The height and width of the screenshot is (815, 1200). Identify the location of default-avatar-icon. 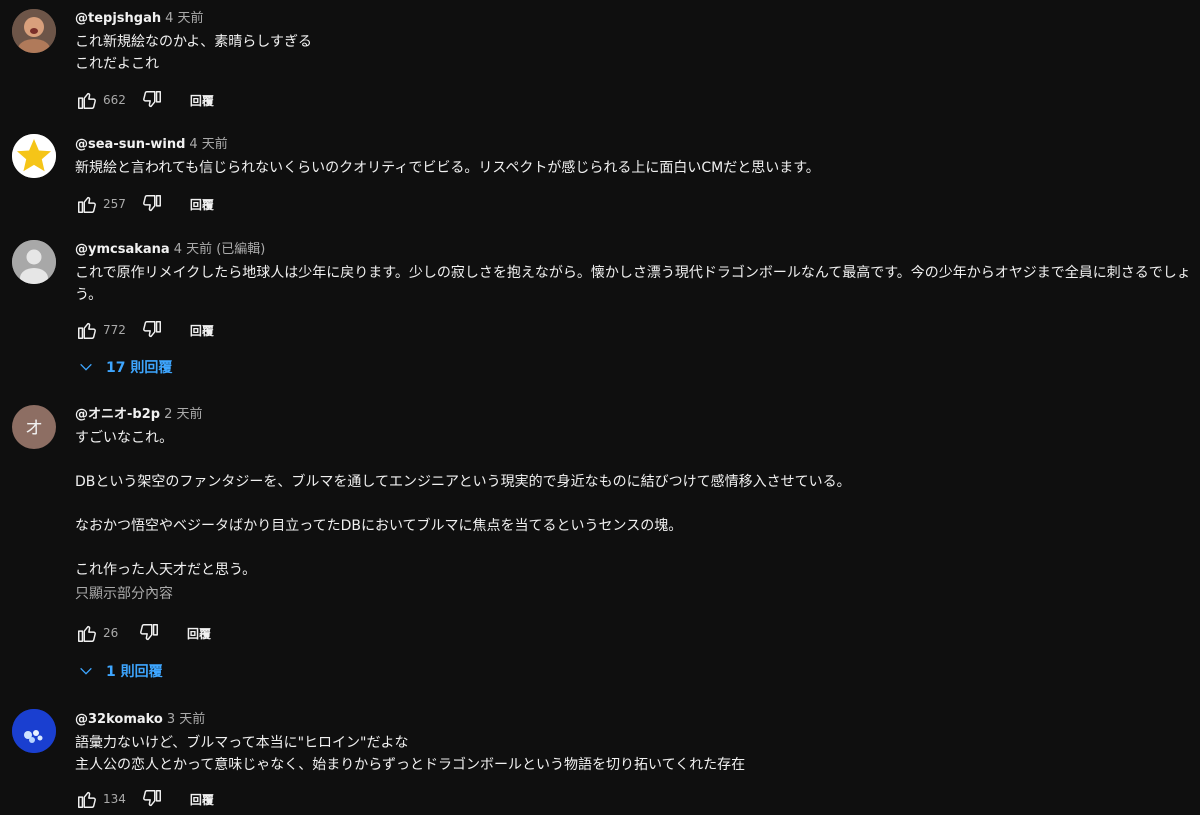
(34, 262).